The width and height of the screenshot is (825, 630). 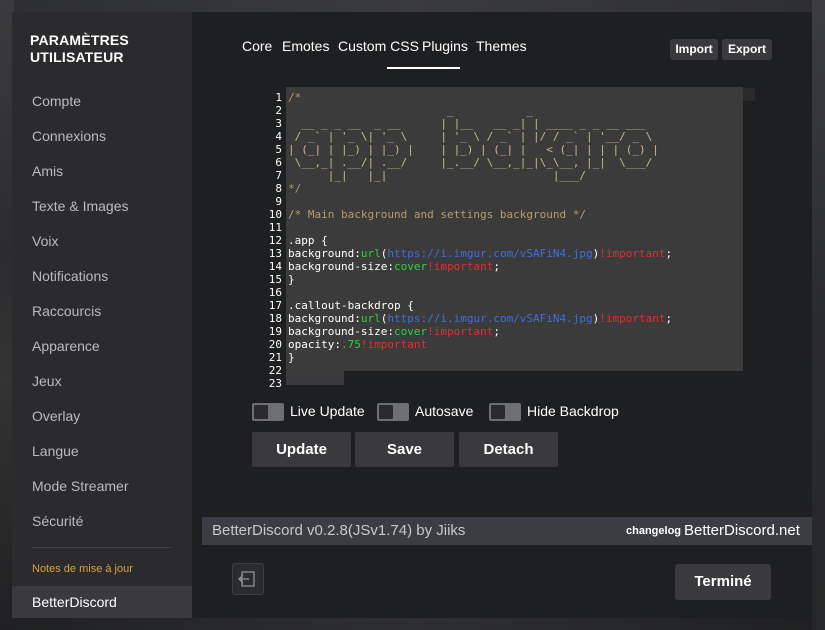 I want to click on sidebar-item-langue: Langue, so click(x=107, y=451).